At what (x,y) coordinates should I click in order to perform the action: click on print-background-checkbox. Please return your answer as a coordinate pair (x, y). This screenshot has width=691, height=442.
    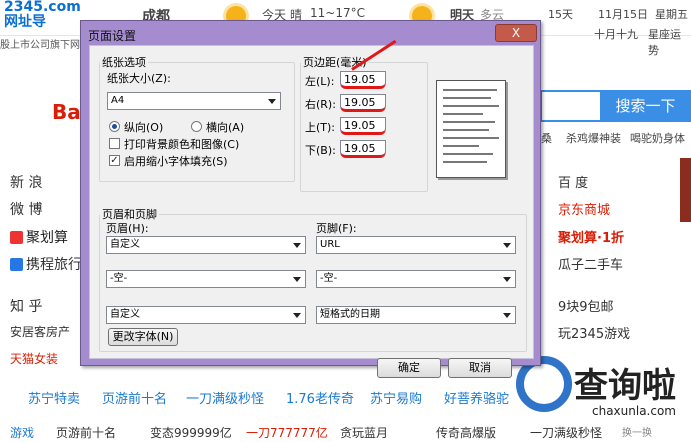
    Looking at the image, I should click on (114, 143).